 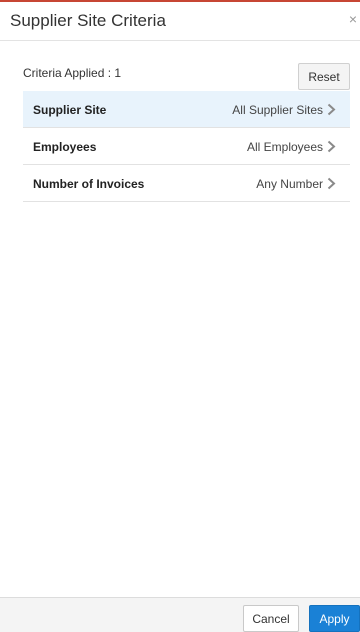 I want to click on filter-value: All Supplier Sites, so click(x=277, y=110).